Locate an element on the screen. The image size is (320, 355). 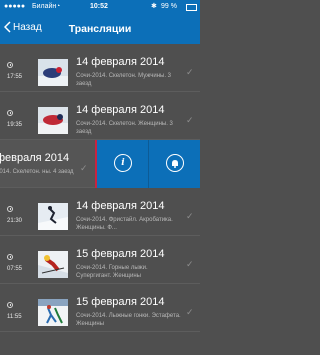
reminder-button is located at coordinates (173, 164).